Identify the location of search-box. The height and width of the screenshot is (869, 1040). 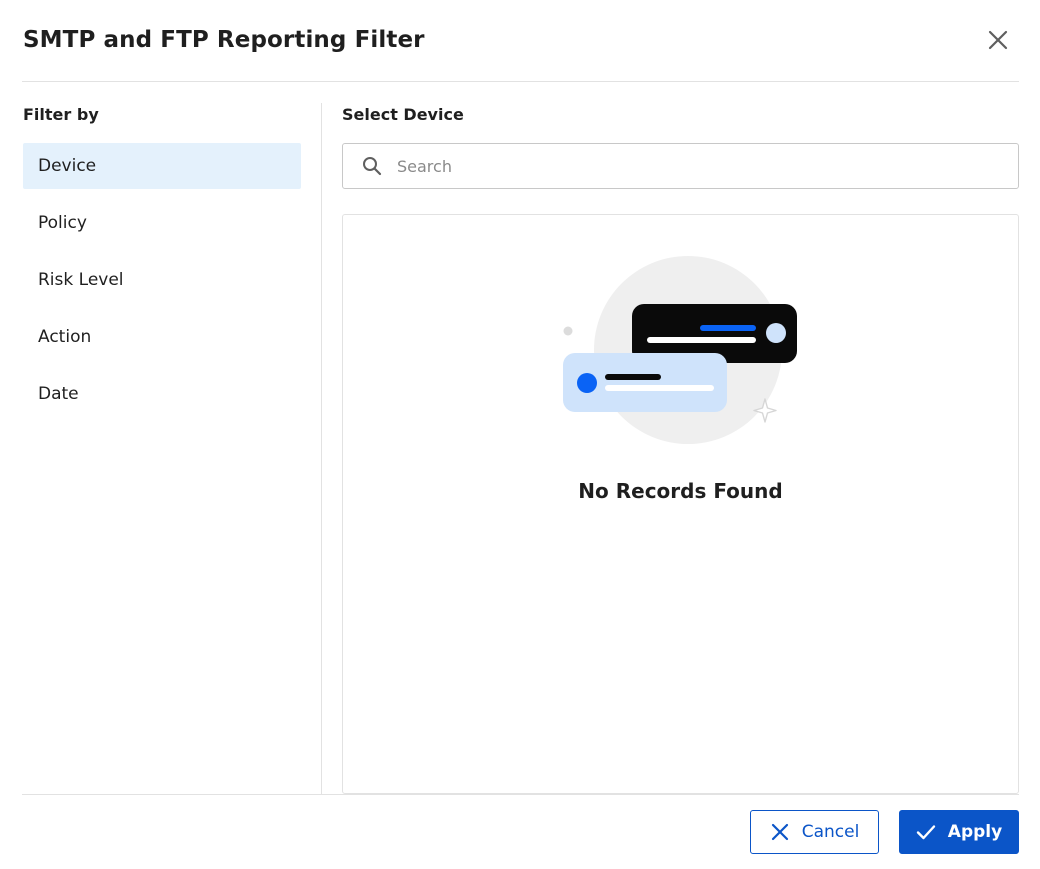
(680, 166).